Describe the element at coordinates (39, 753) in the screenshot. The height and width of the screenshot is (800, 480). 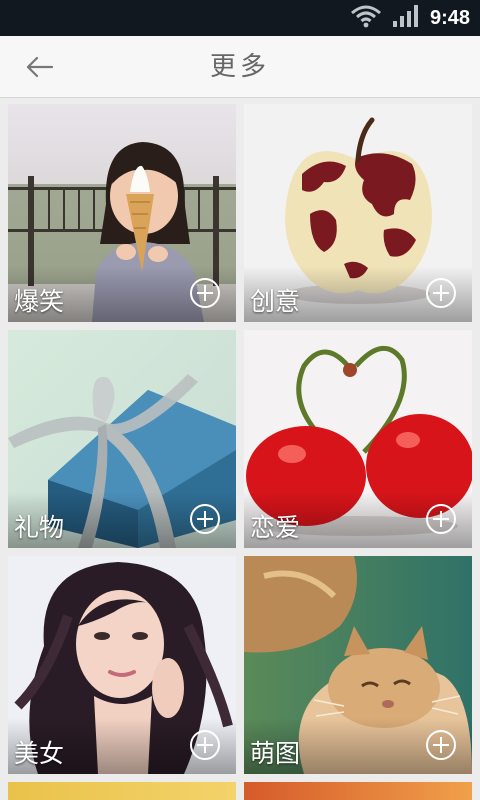
I see `category-label: 美女` at that location.